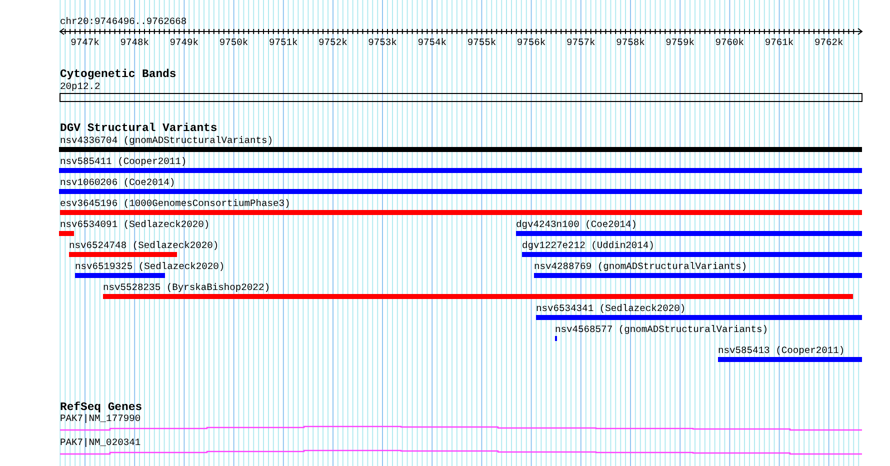 The image size is (890, 466). What do you see at coordinates (123, 161) in the screenshot?
I see `variant-label: nsv585411 (Cooper2011)` at bounding box center [123, 161].